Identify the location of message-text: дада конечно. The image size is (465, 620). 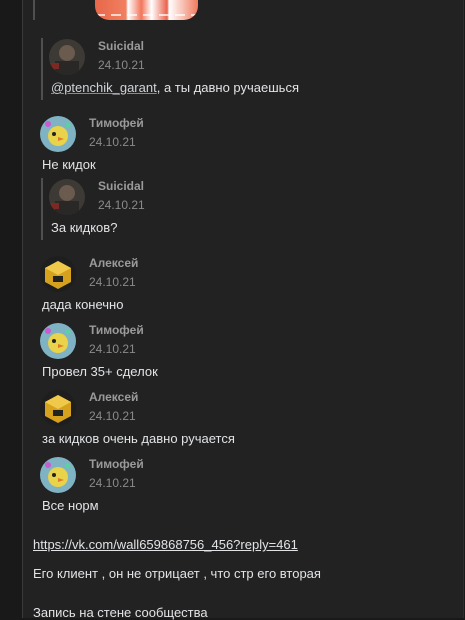
(83, 304).